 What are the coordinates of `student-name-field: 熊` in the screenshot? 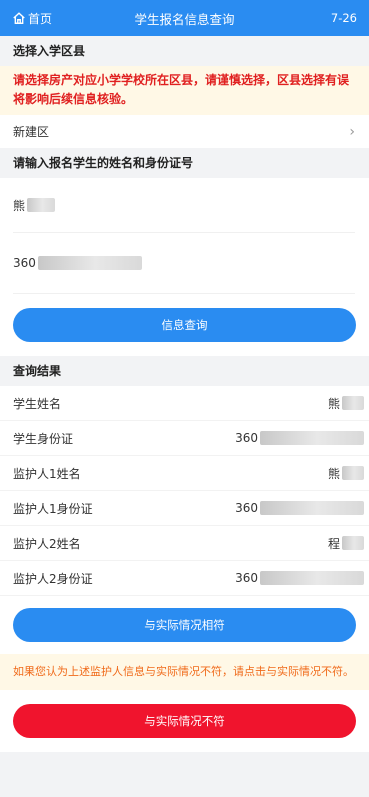 It's located at (184, 205).